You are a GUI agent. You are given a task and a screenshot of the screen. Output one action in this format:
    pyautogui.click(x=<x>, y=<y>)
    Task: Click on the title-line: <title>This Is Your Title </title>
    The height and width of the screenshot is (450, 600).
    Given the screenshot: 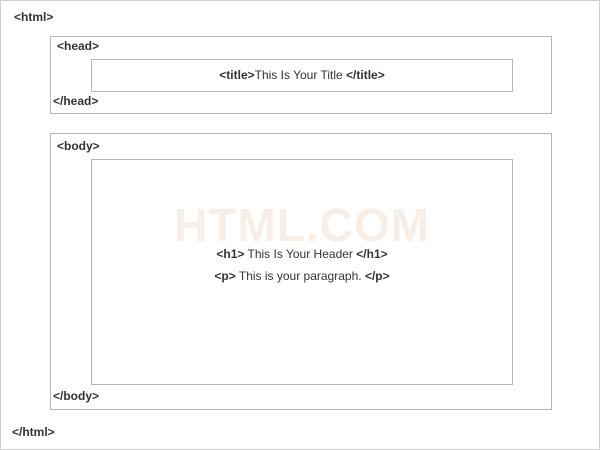 What is the action you would take?
    pyautogui.click(x=302, y=75)
    